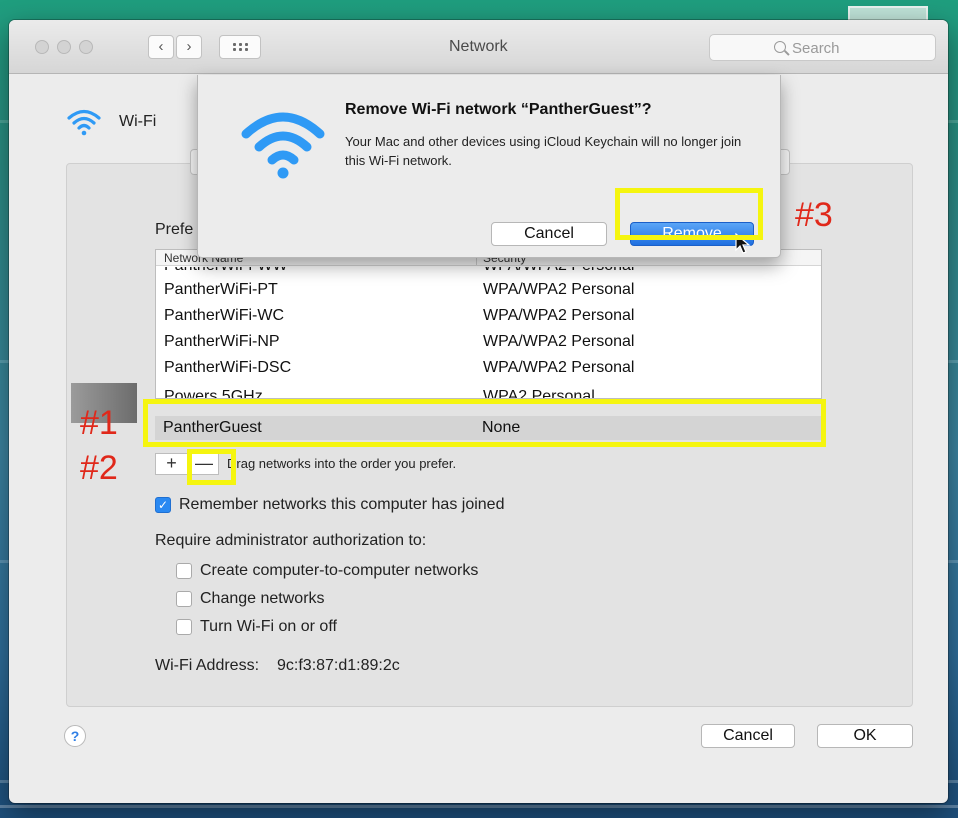 The width and height of the screenshot is (958, 818). I want to click on table-row: PantherWiFi-NP WPA/WPA2 Personal, so click(488, 342).